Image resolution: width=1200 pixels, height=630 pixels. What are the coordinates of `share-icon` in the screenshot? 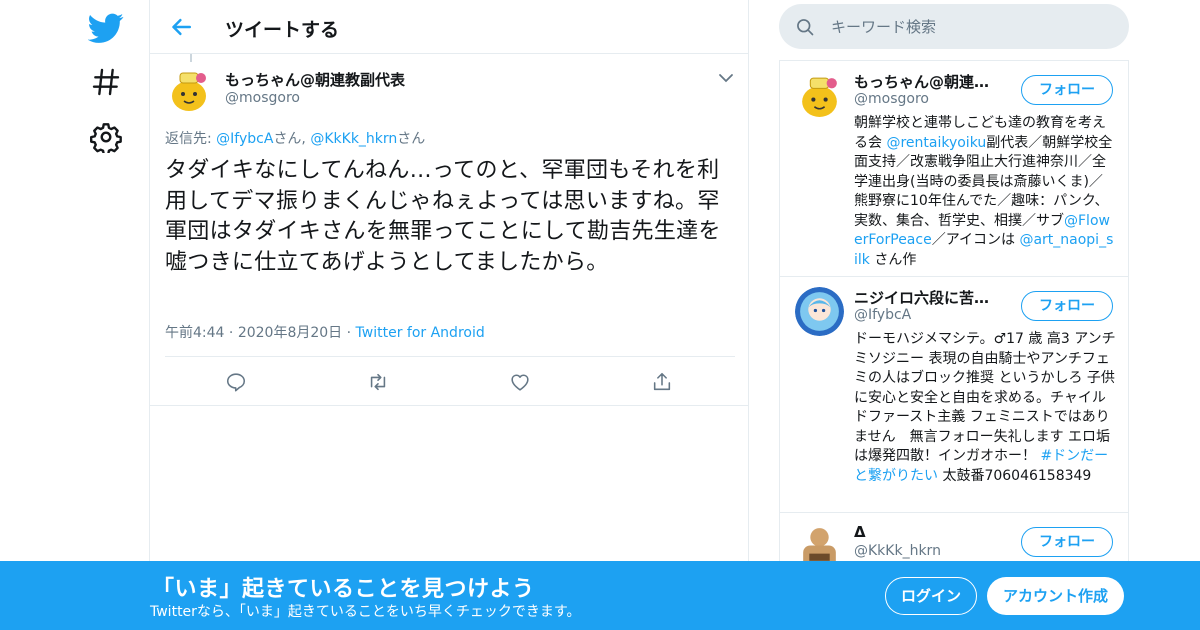 It's located at (662, 382).